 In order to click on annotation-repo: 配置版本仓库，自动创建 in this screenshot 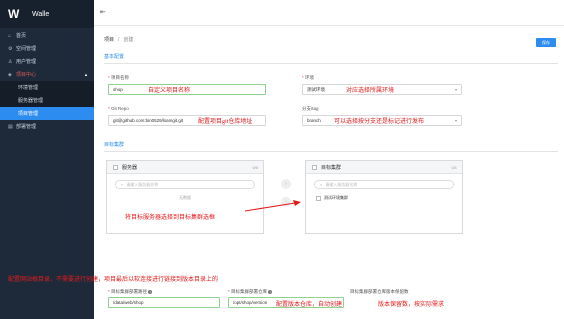, I will do `click(309, 305)`.